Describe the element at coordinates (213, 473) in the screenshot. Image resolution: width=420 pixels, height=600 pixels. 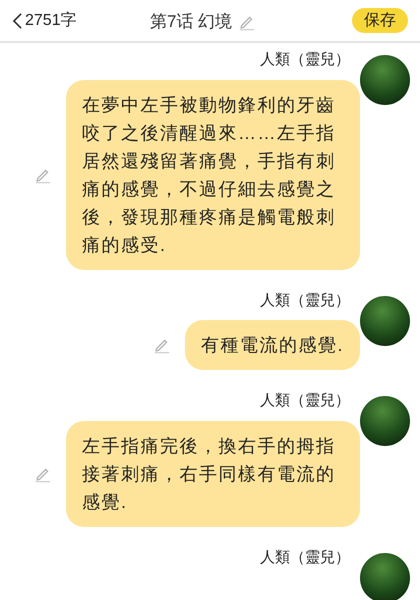
I see `message-bubble: 左手指痛完後，換右手的拇指接著刺痛，右手同樣有電流的感覺.` at that location.